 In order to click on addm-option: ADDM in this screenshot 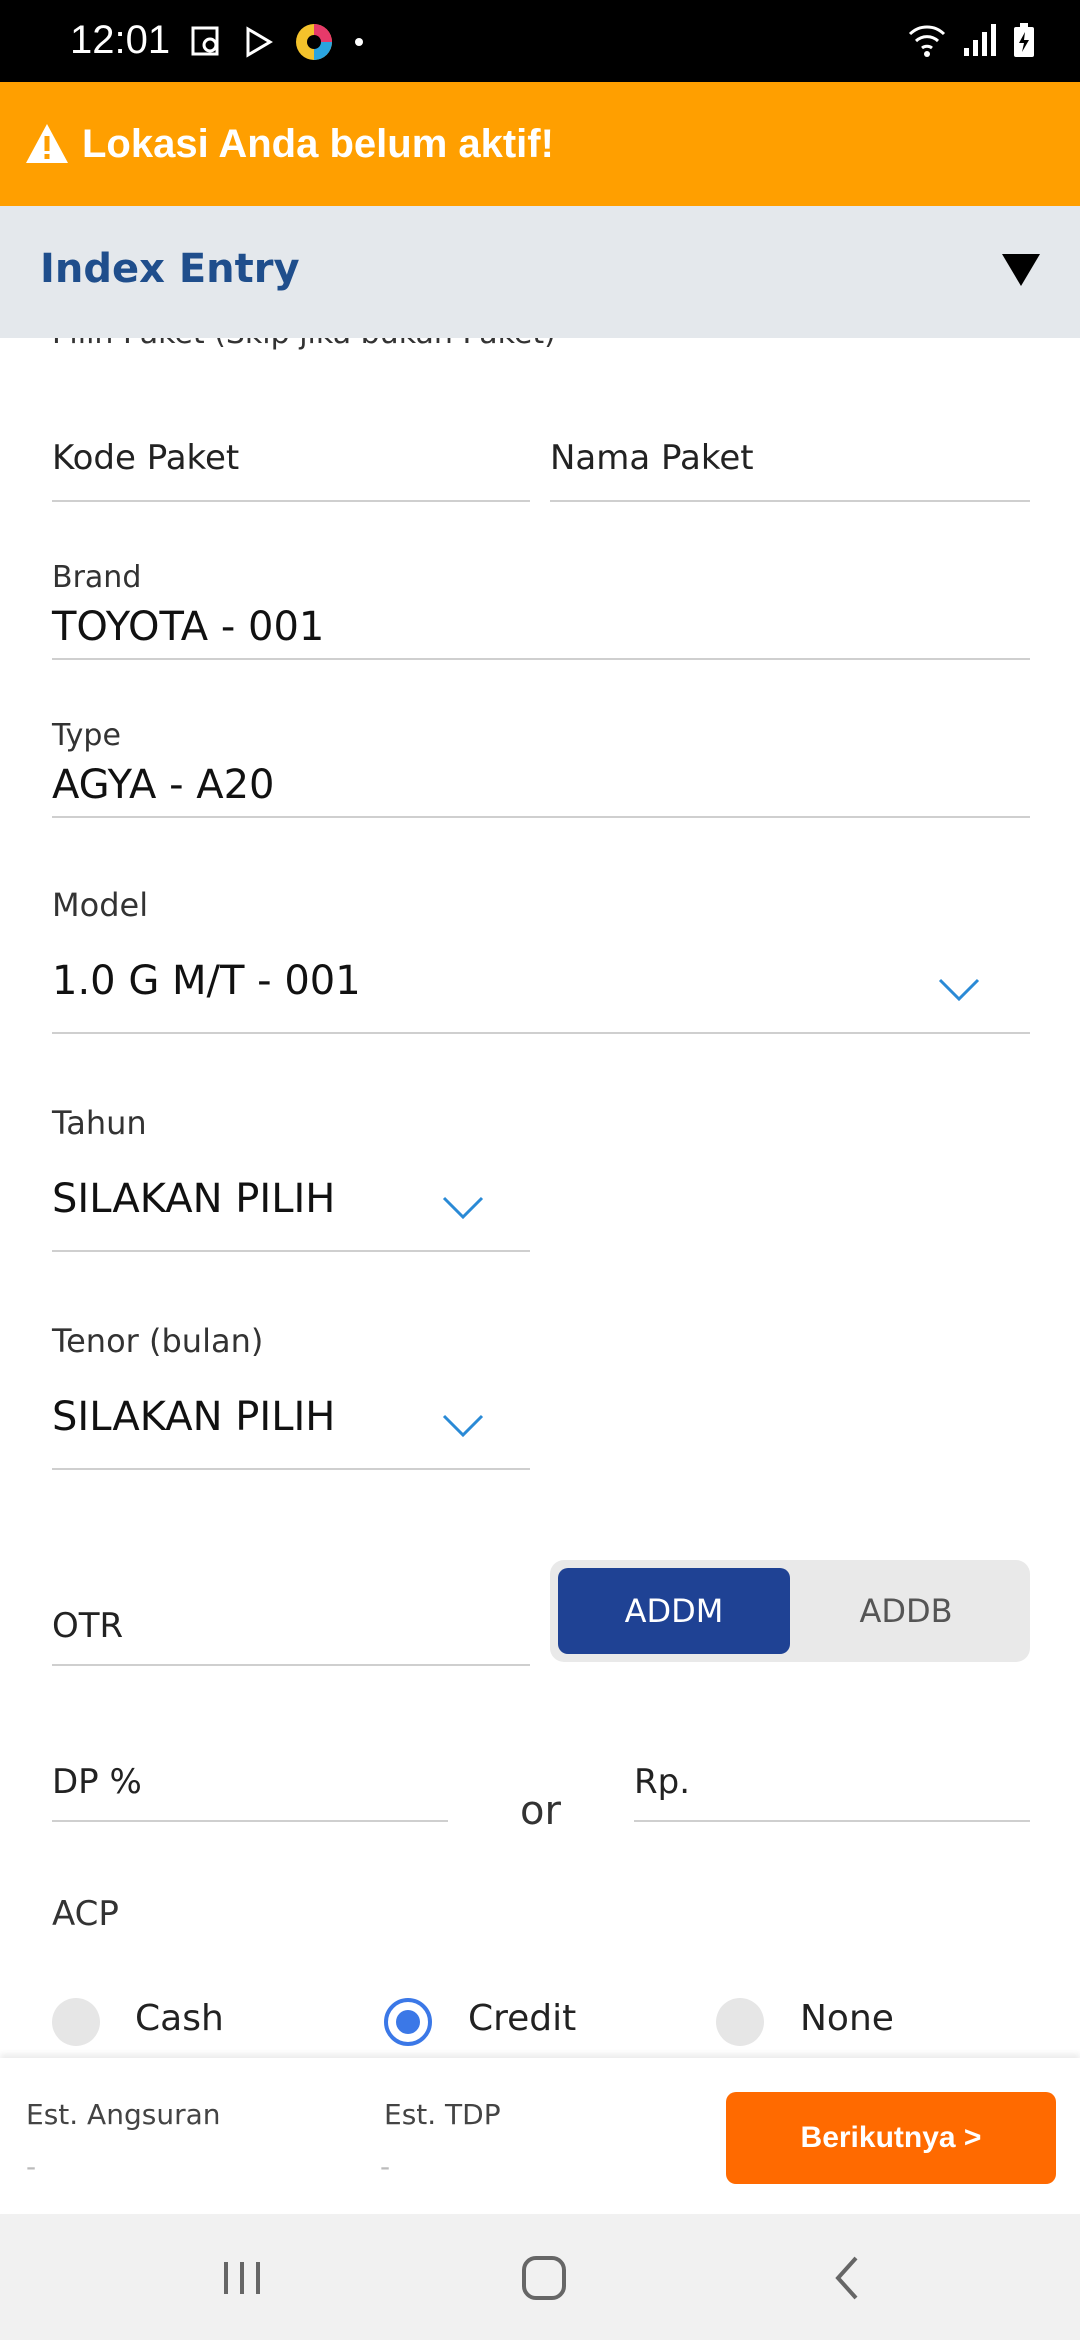, I will do `click(674, 1611)`.